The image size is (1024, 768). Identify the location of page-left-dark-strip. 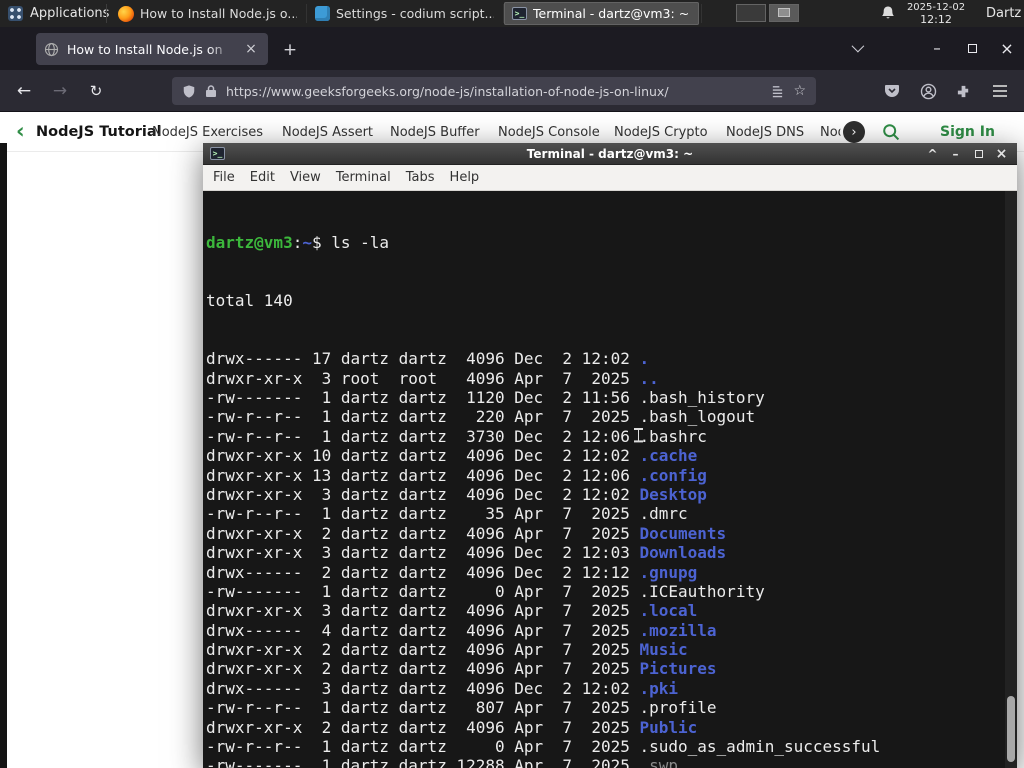
(3, 455).